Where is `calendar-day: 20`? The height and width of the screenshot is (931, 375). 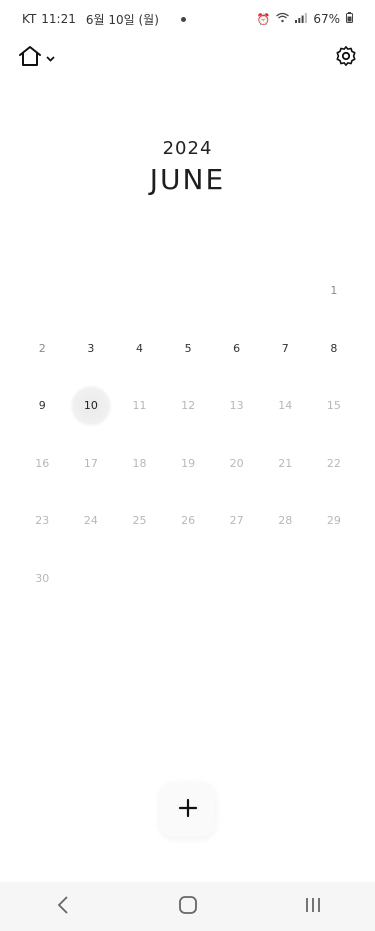 calendar-day: 20 is located at coordinates (236, 464).